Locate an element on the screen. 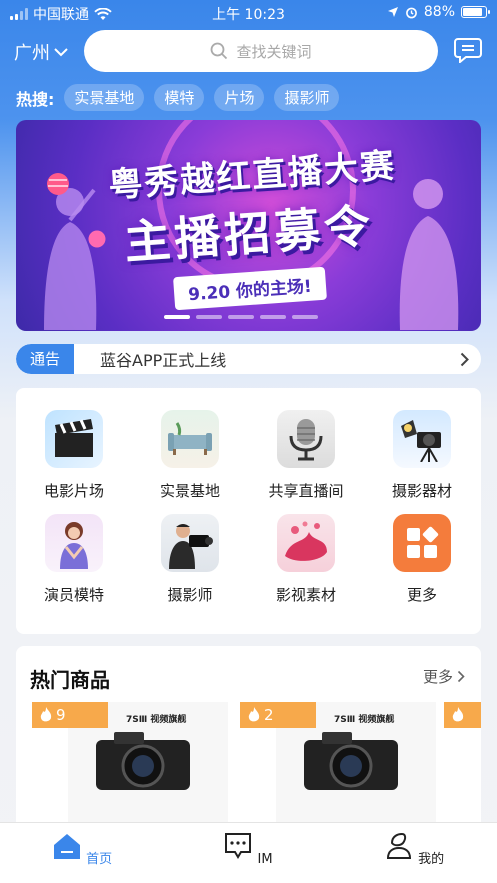 This screenshot has width=497, height=883. product-card: 7SⅢ 视频旗舰 2 is located at coordinates (338, 772).